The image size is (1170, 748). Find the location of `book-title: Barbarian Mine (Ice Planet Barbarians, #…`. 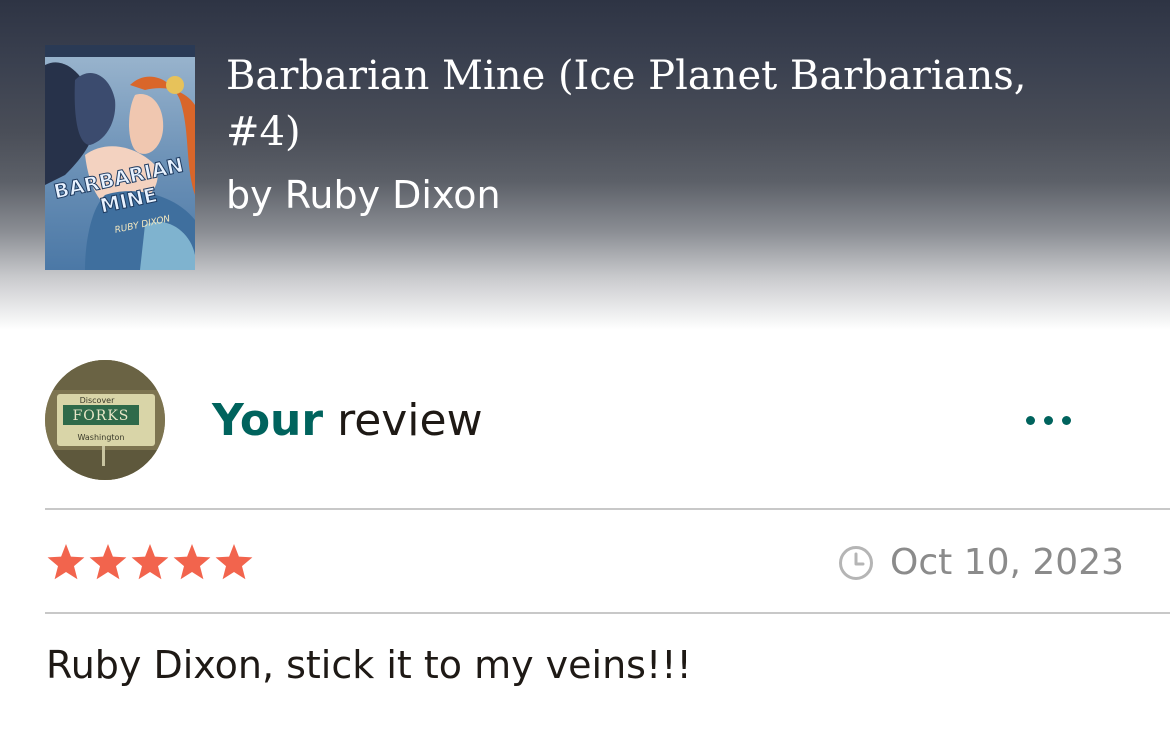

book-title: Barbarian Mine (Ice Planet Barbarians, #… is located at coordinates (666, 104).